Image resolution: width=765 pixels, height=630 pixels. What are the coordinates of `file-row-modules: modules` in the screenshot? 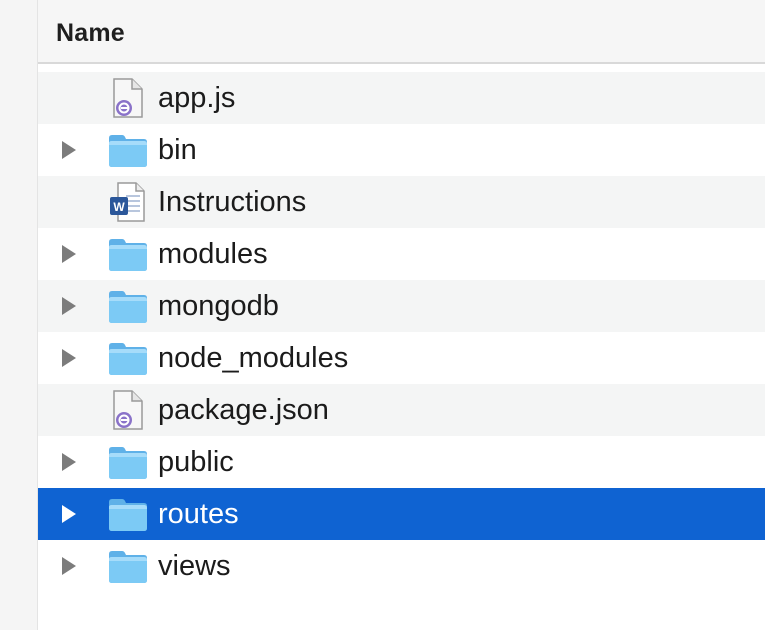 It's located at (401, 254).